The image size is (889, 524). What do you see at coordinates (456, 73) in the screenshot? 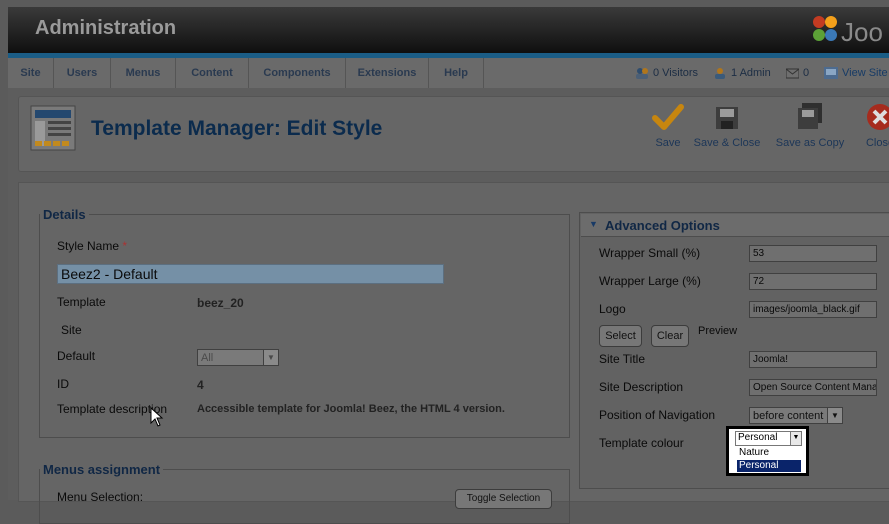
I see `menu-help: Help` at bounding box center [456, 73].